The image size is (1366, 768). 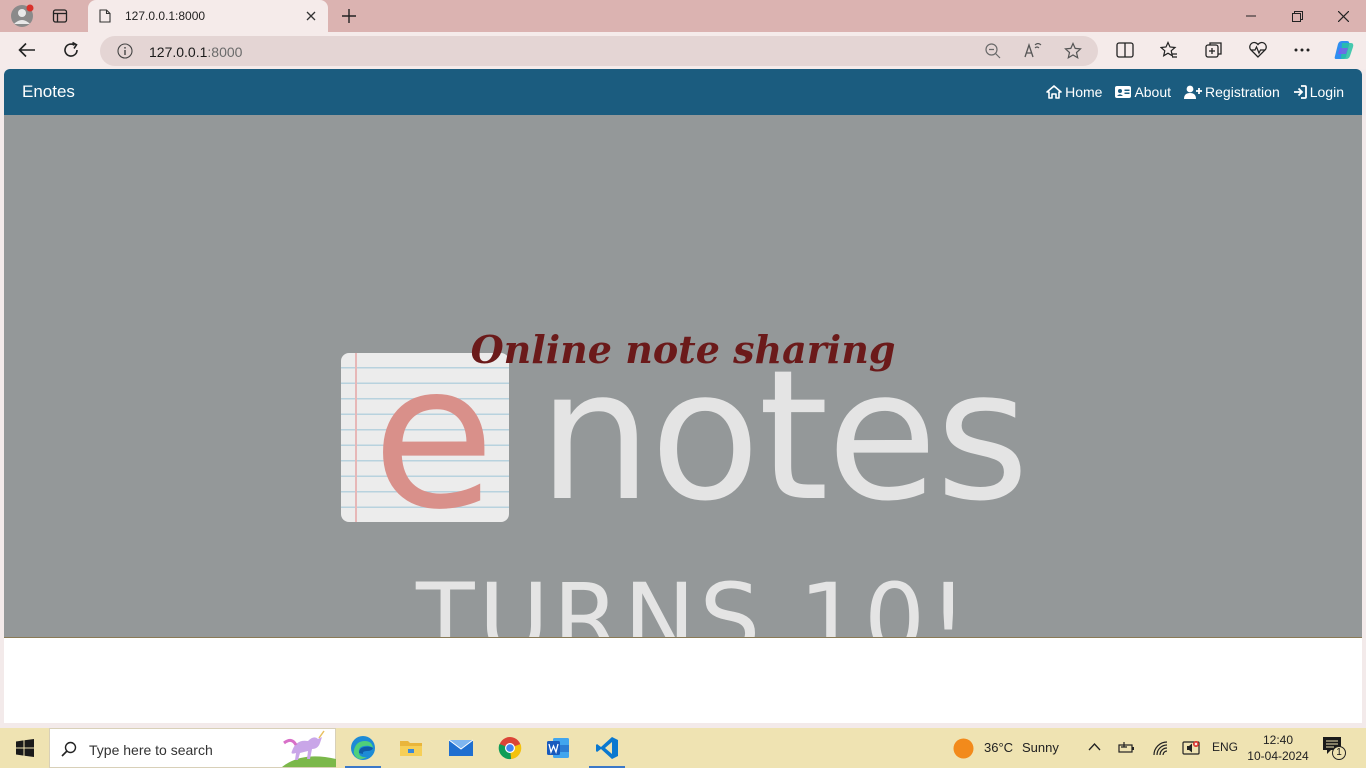 I want to click on back-button, so click(x=27, y=50).